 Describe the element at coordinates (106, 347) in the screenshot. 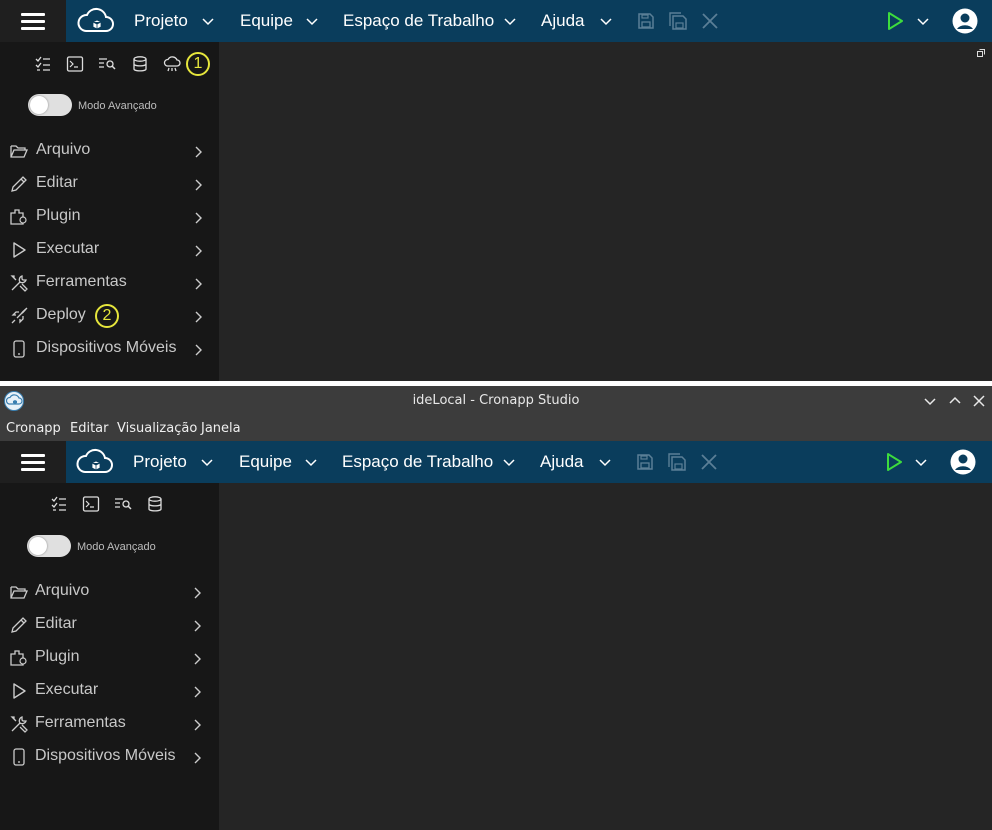

I see `nav-dispositivos-moveis-label: Dispositivos Móveis` at that location.